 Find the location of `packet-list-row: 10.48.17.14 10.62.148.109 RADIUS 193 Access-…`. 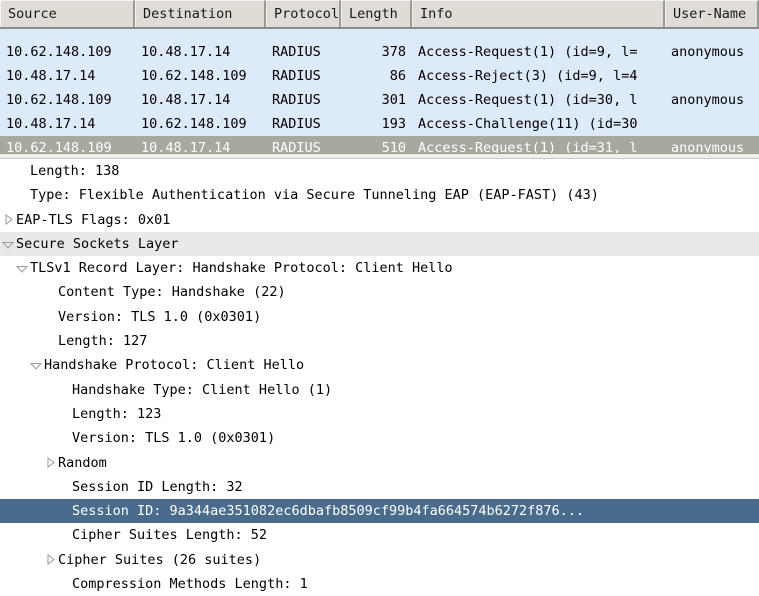

packet-list-row: 10.48.17.14 10.62.148.109 RADIUS 193 Access-… is located at coordinates (379, 124).